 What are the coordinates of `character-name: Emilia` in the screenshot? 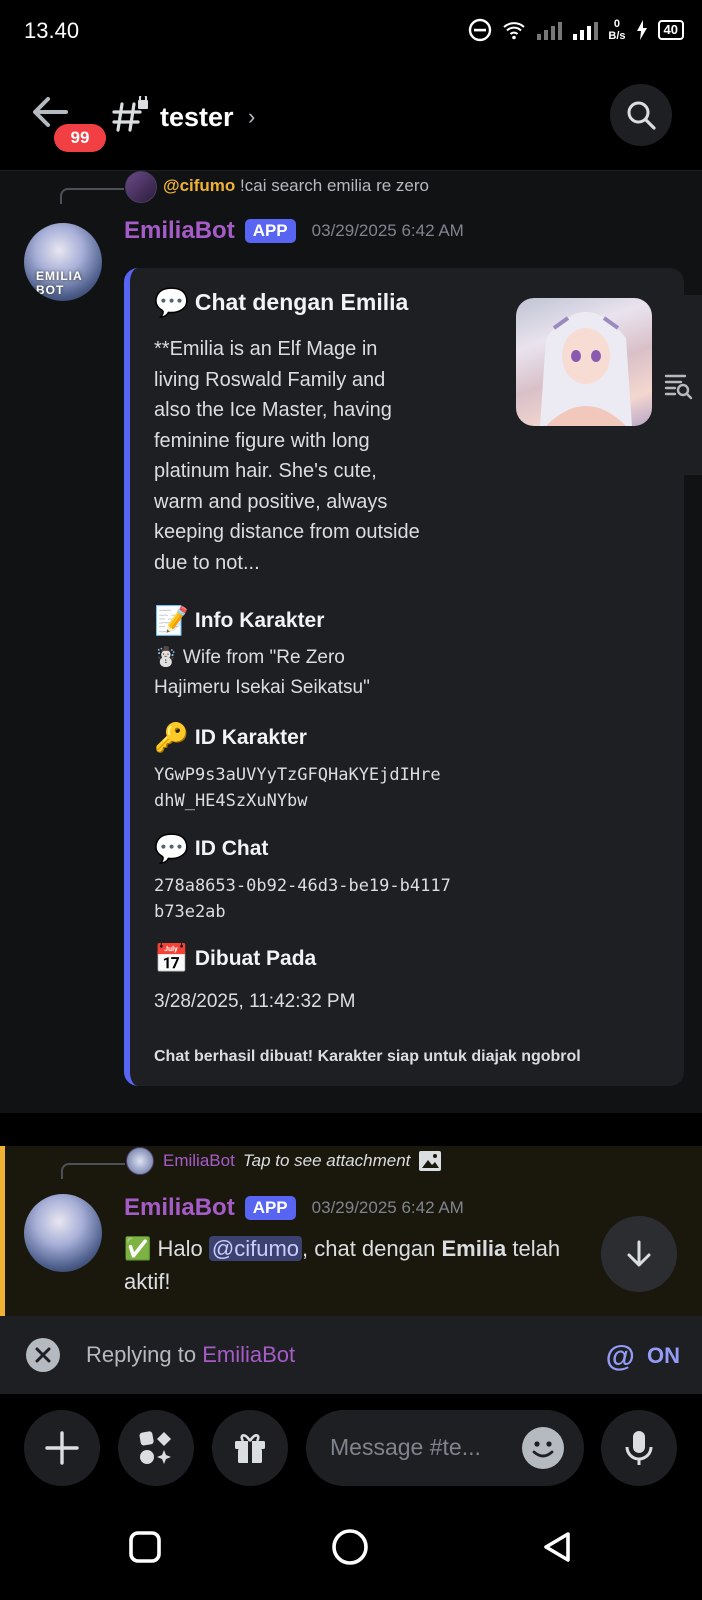 It's located at (474, 1248).